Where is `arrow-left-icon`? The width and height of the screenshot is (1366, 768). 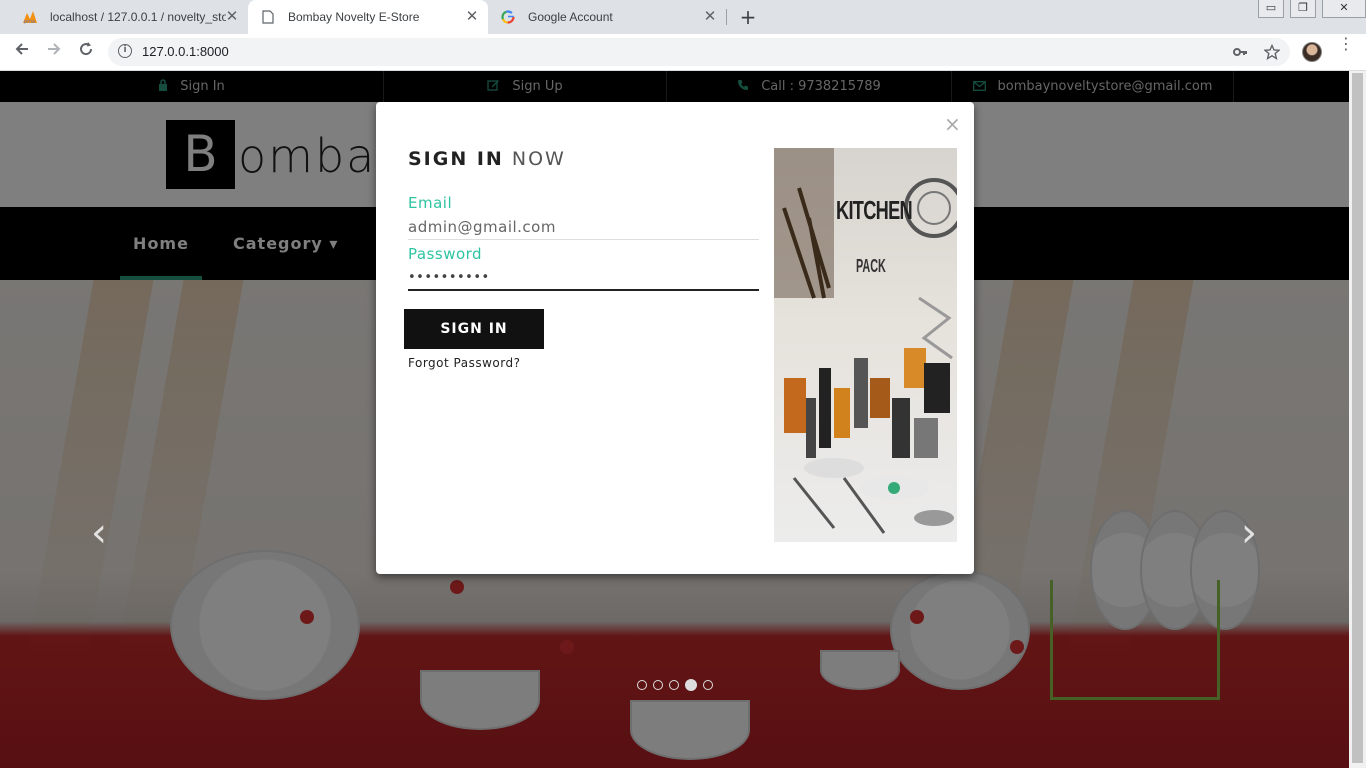 arrow-left-icon is located at coordinates (21, 49).